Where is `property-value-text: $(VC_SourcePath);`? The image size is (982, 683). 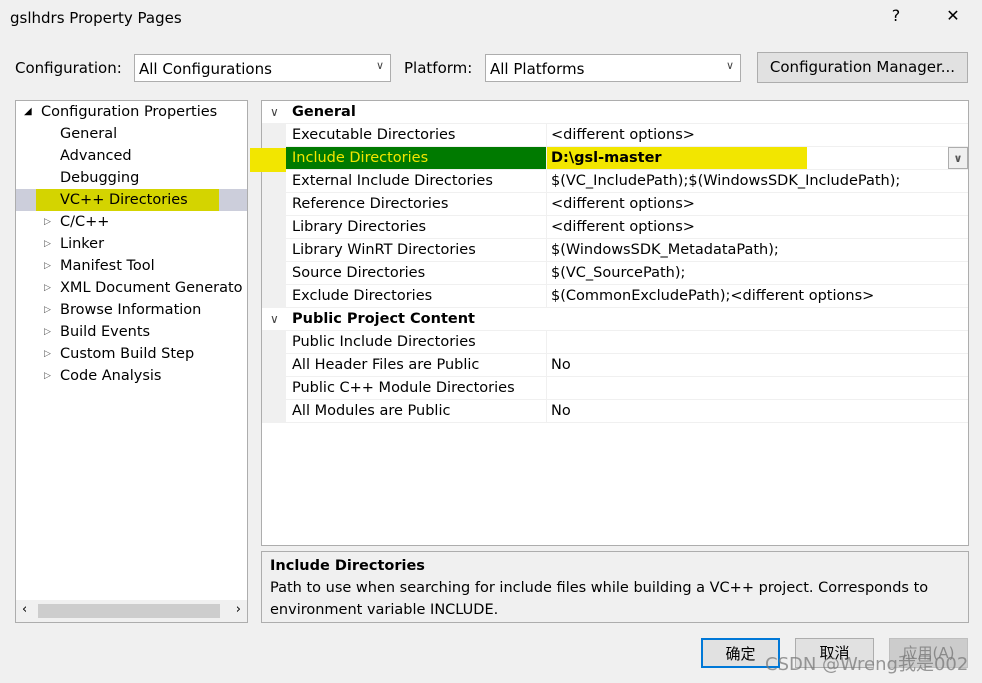
property-value-text: $(VC_SourcePath); is located at coordinates (618, 273).